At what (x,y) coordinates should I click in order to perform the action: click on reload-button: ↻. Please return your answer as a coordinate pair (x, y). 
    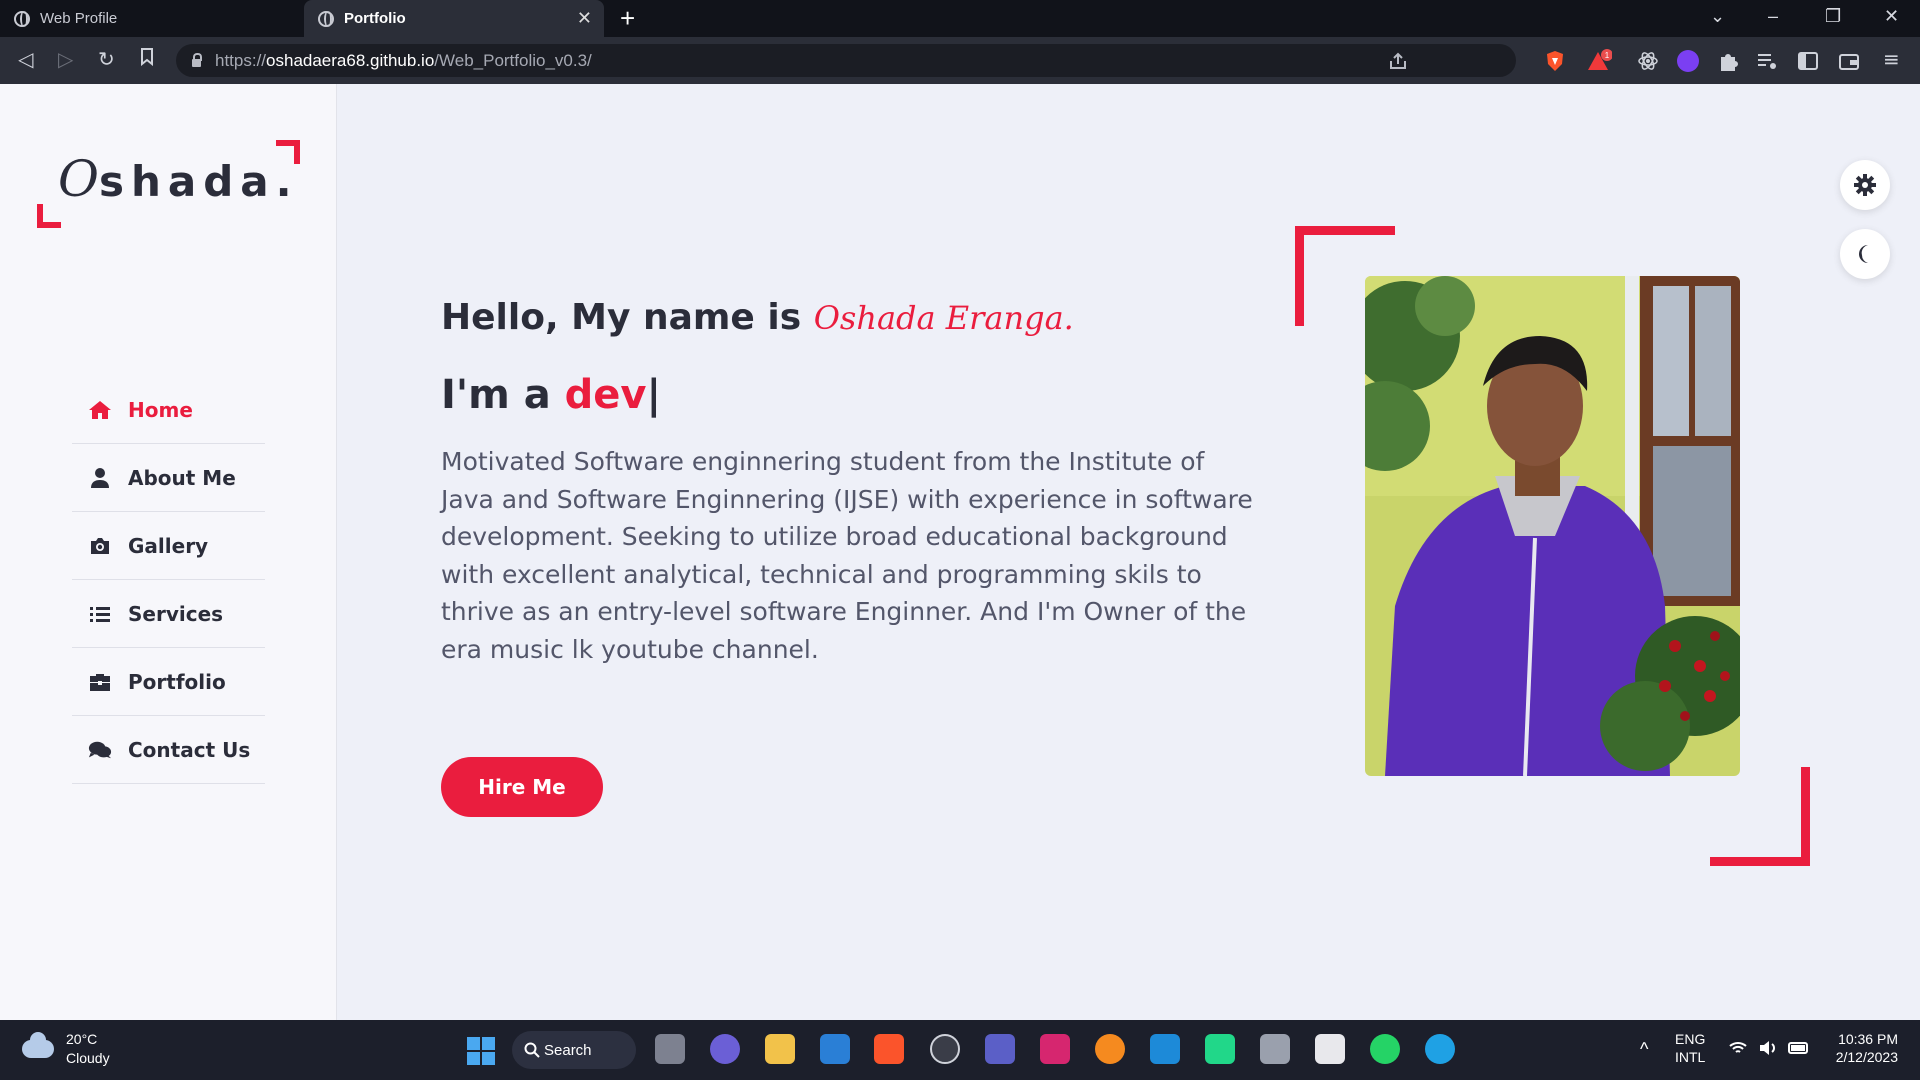
    Looking at the image, I should click on (106, 59).